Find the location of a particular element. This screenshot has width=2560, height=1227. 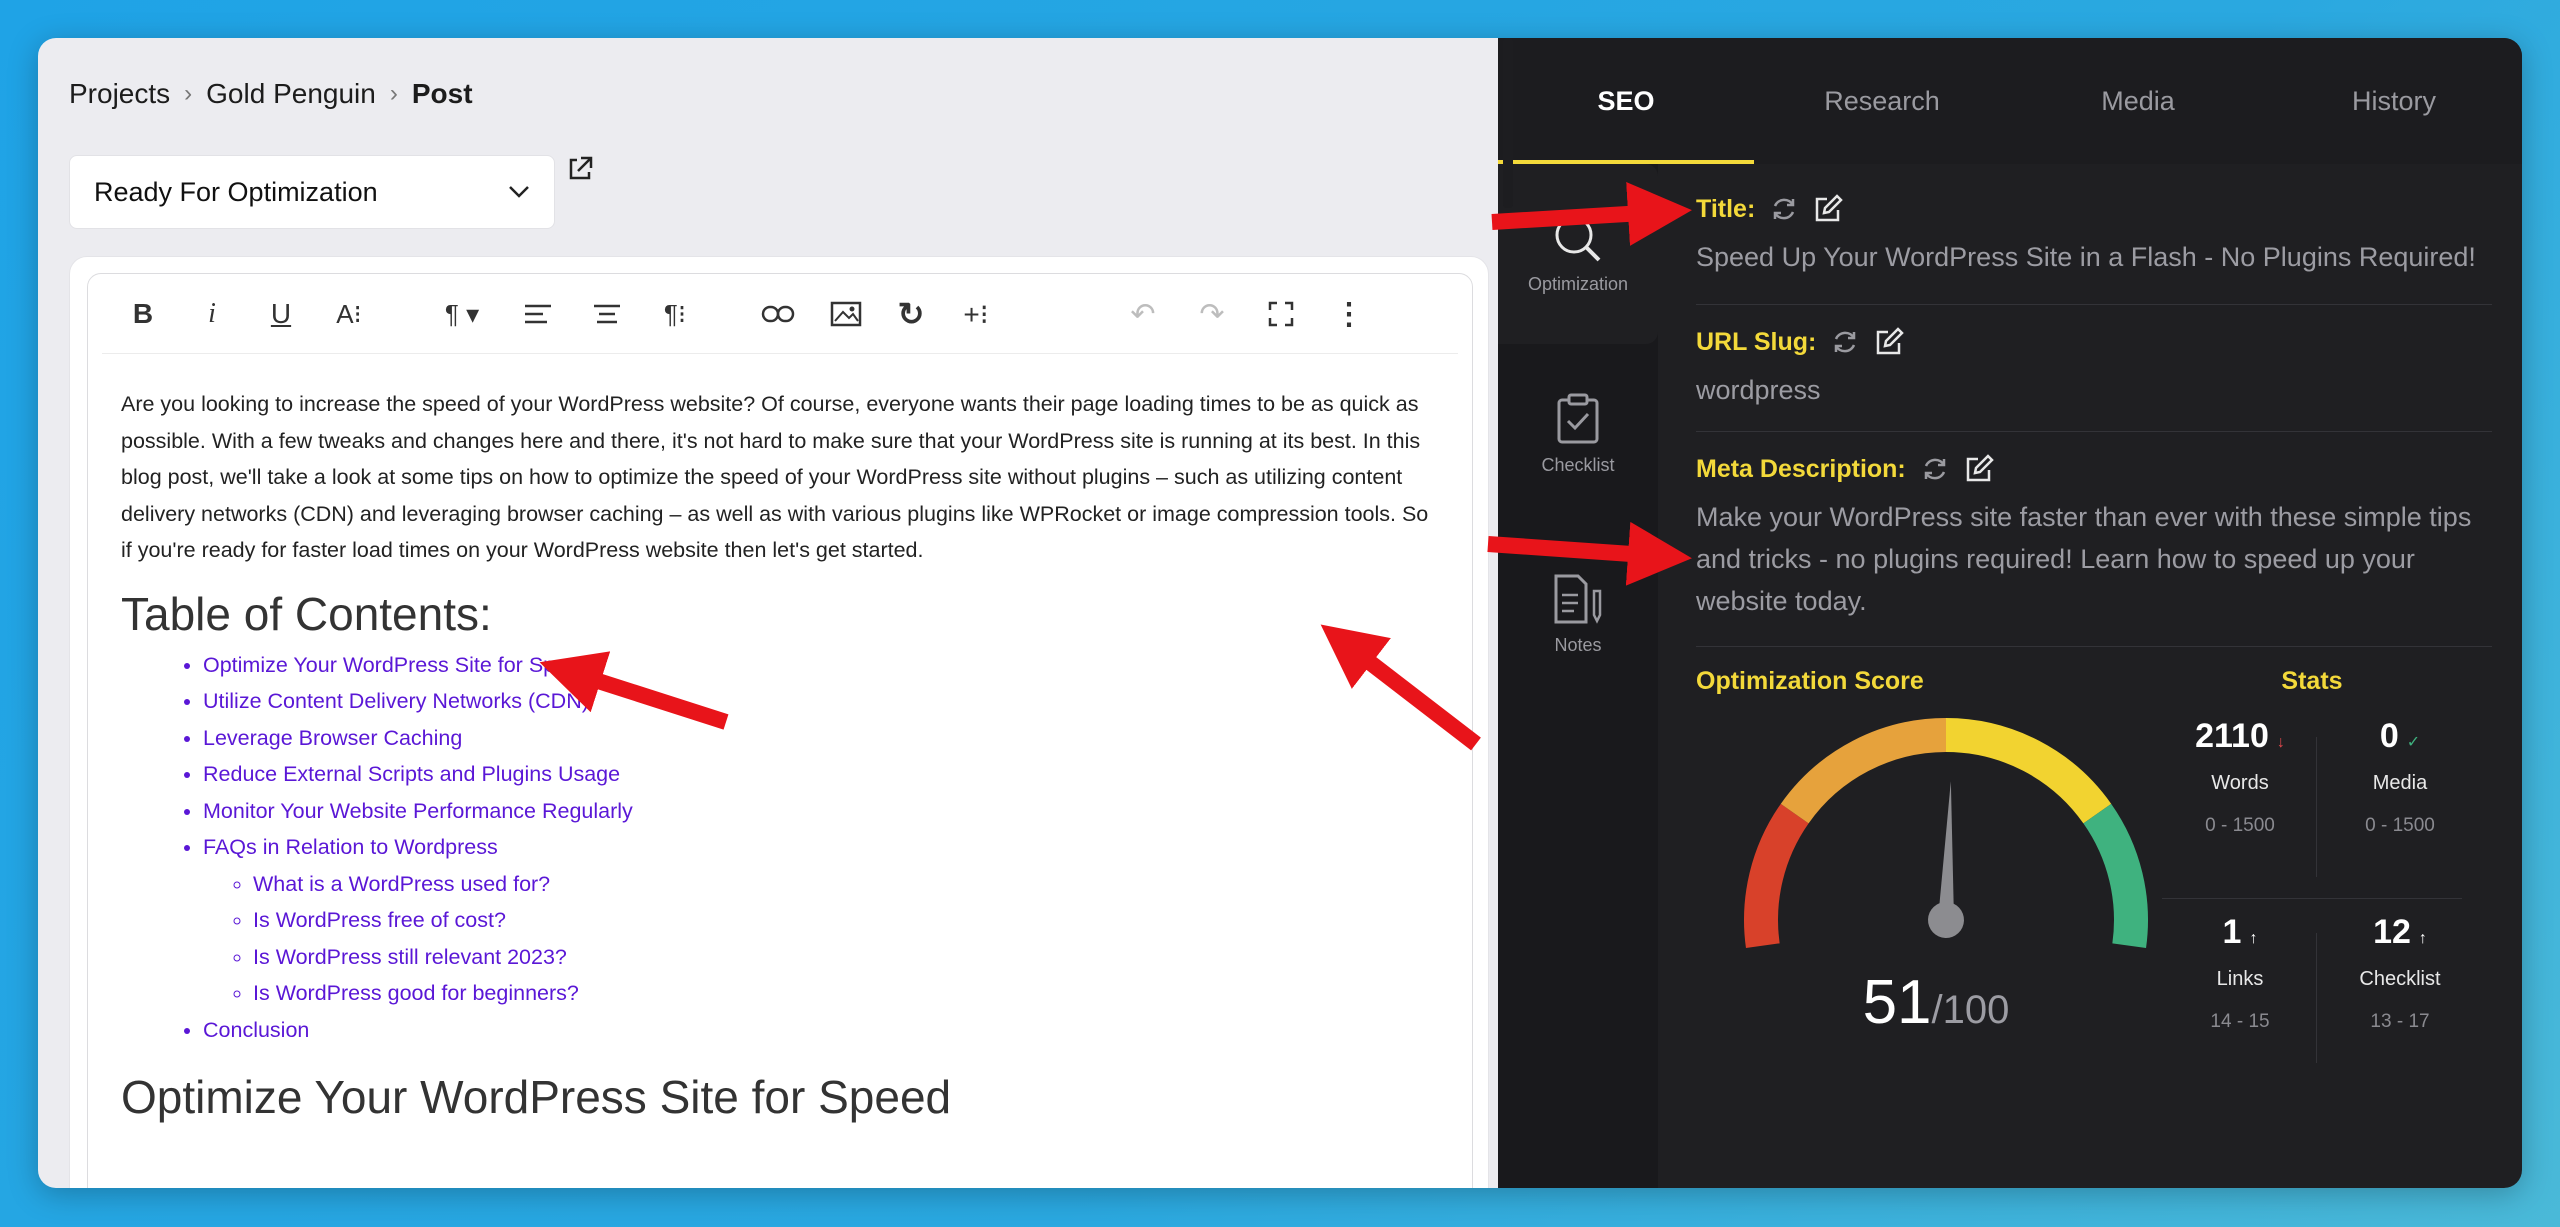

arrow-to-title is located at coordinates (1591, 213).